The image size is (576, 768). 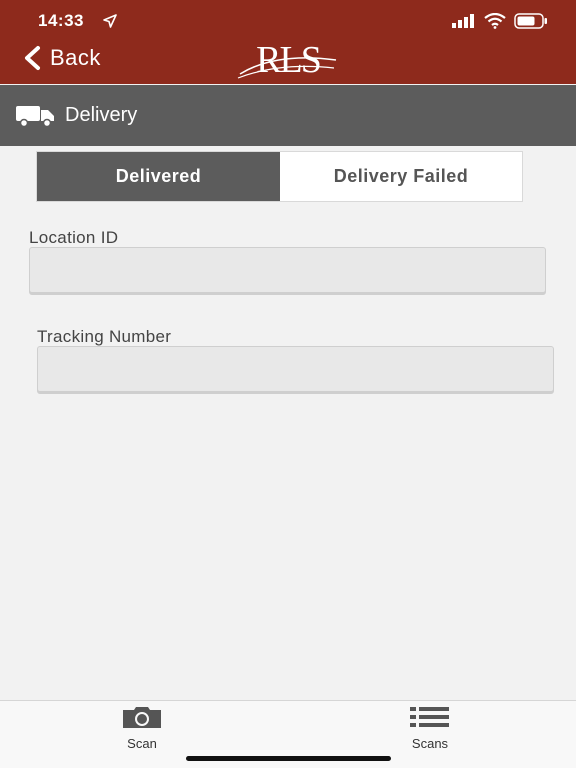 What do you see at coordinates (32, 58) in the screenshot?
I see `chevron-left-icon` at bounding box center [32, 58].